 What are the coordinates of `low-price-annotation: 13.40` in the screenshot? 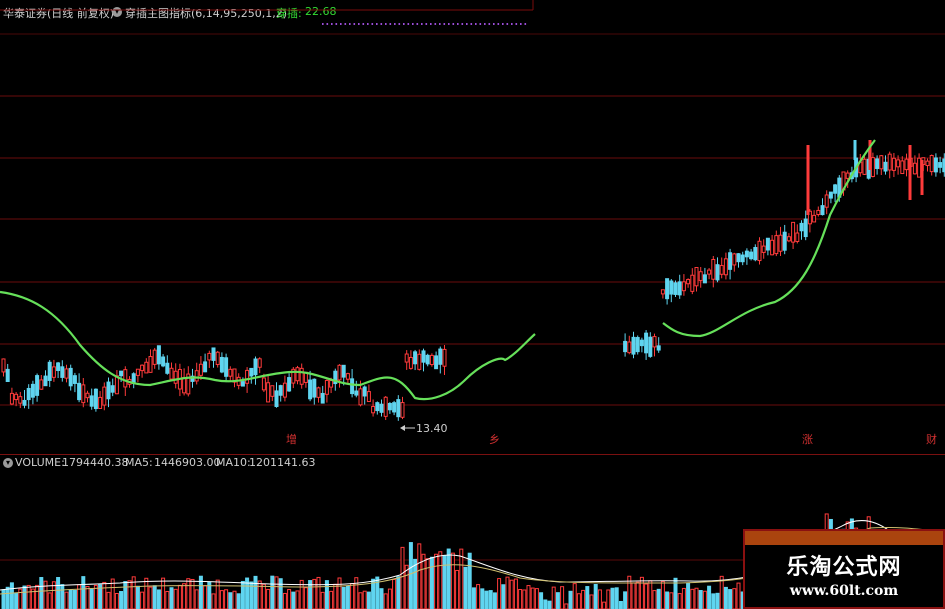 It's located at (424, 428).